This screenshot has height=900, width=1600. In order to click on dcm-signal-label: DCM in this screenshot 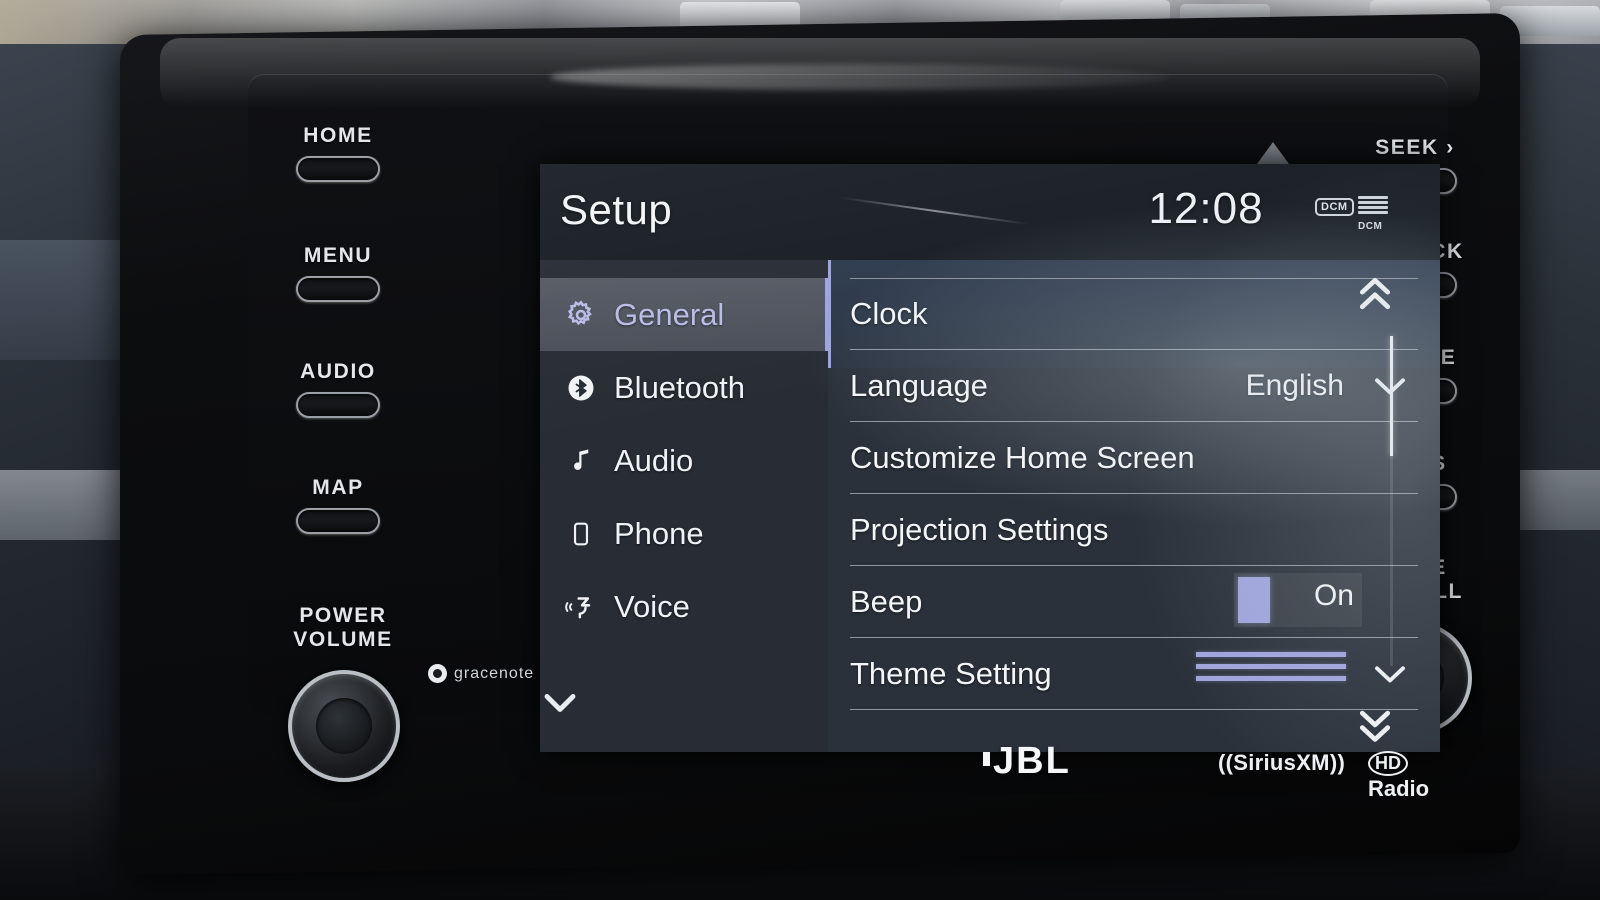, I will do `click(1370, 226)`.